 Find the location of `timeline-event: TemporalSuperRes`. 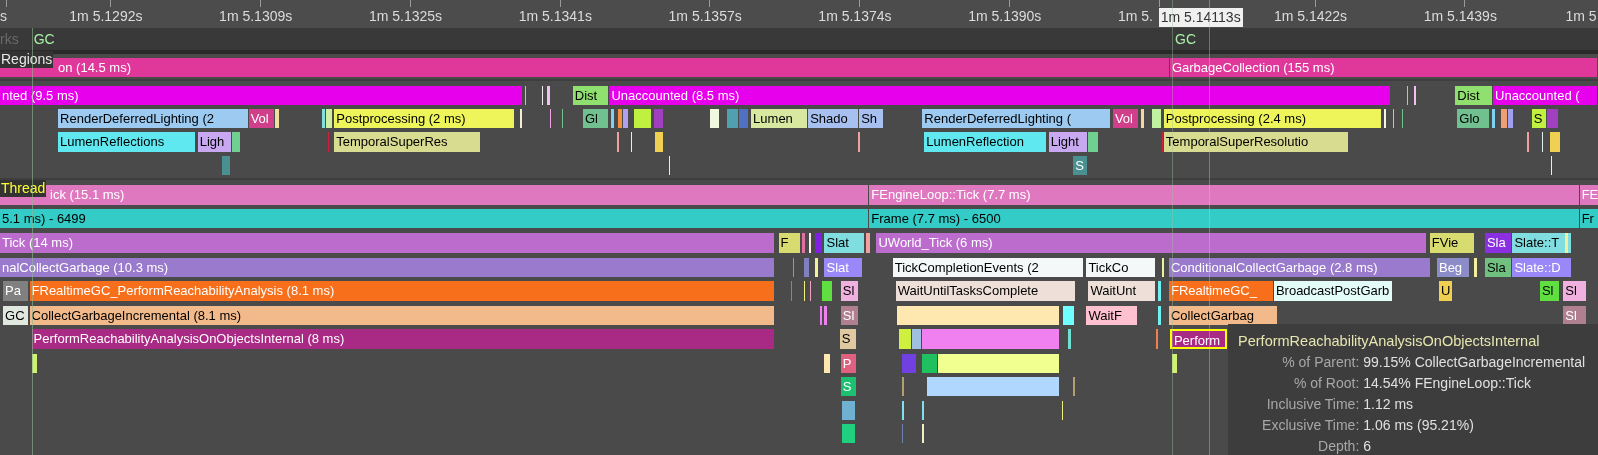

timeline-event: TemporalSuperRes is located at coordinates (407, 142).